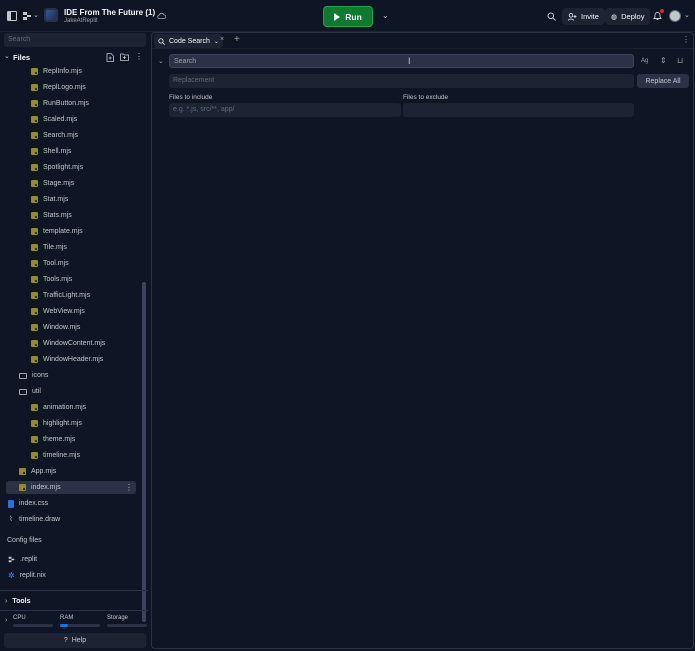 This screenshot has width=695, height=651. I want to click on tree-file: theme.mjs, so click(53, 439).